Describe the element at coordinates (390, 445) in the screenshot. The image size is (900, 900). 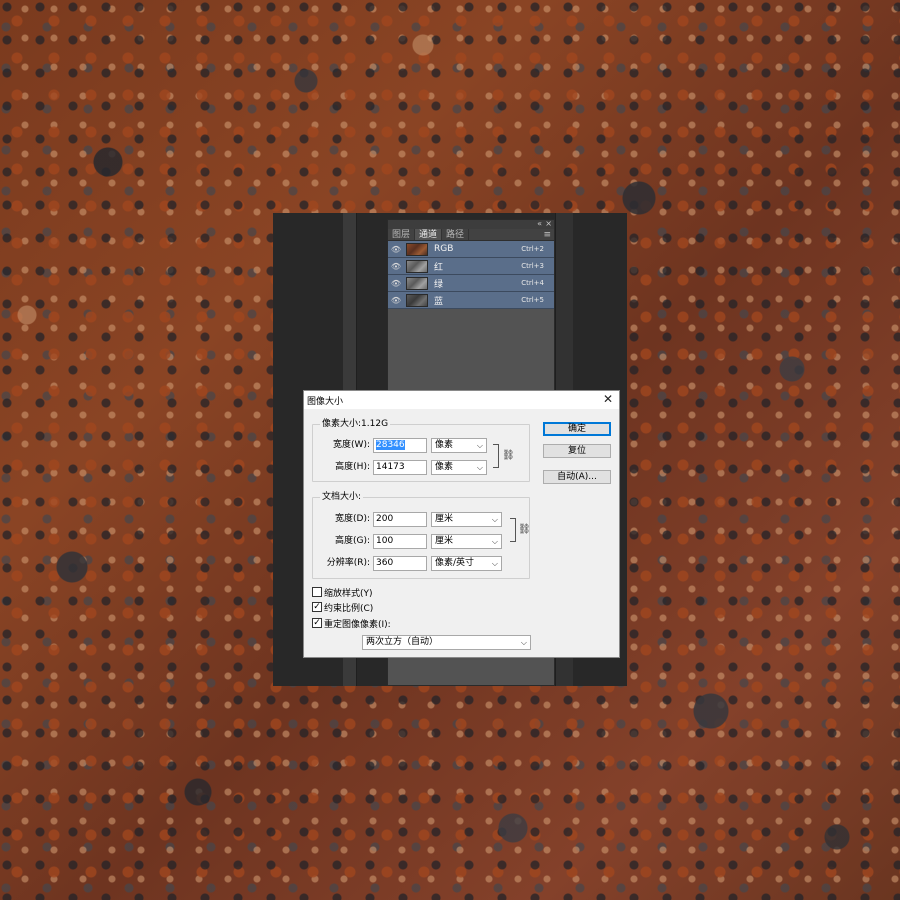
I see `pixel-width-value: 28346` at that location.